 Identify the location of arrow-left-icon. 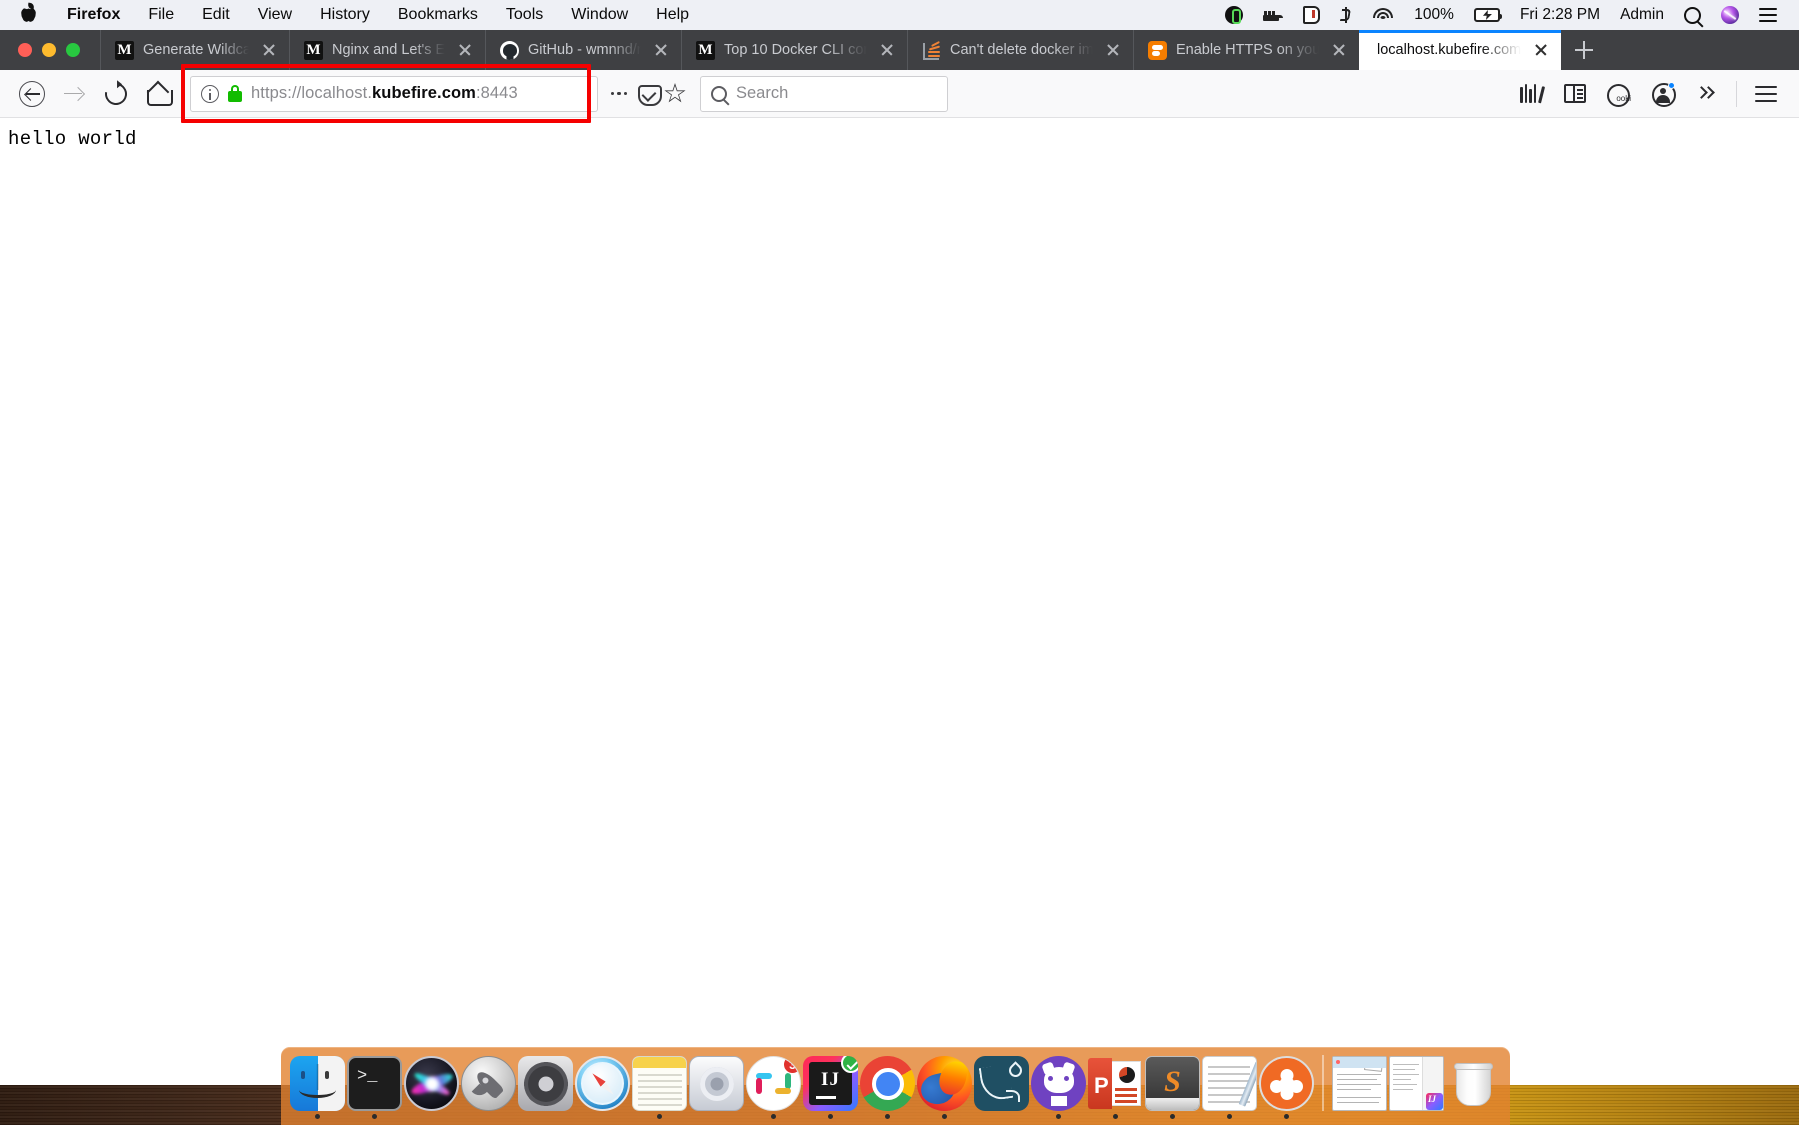
(32, 93).